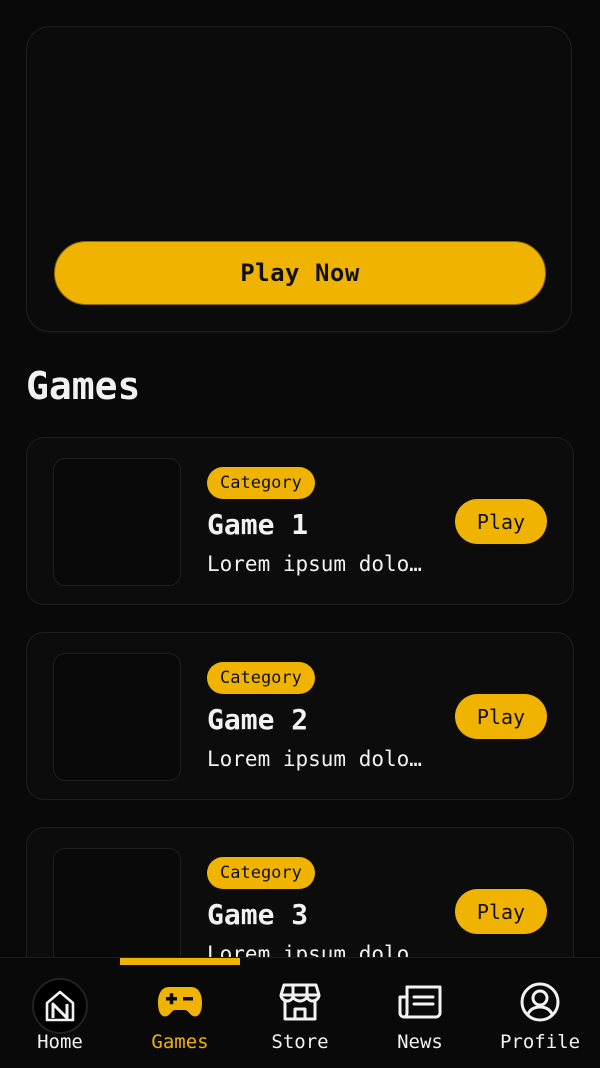 The width and height of the screenshot is (600, 1068). What do you see at coordinates (83, 386) in the screenshot?
I see `games-section-title: Games` at bounding box center [83, 386].